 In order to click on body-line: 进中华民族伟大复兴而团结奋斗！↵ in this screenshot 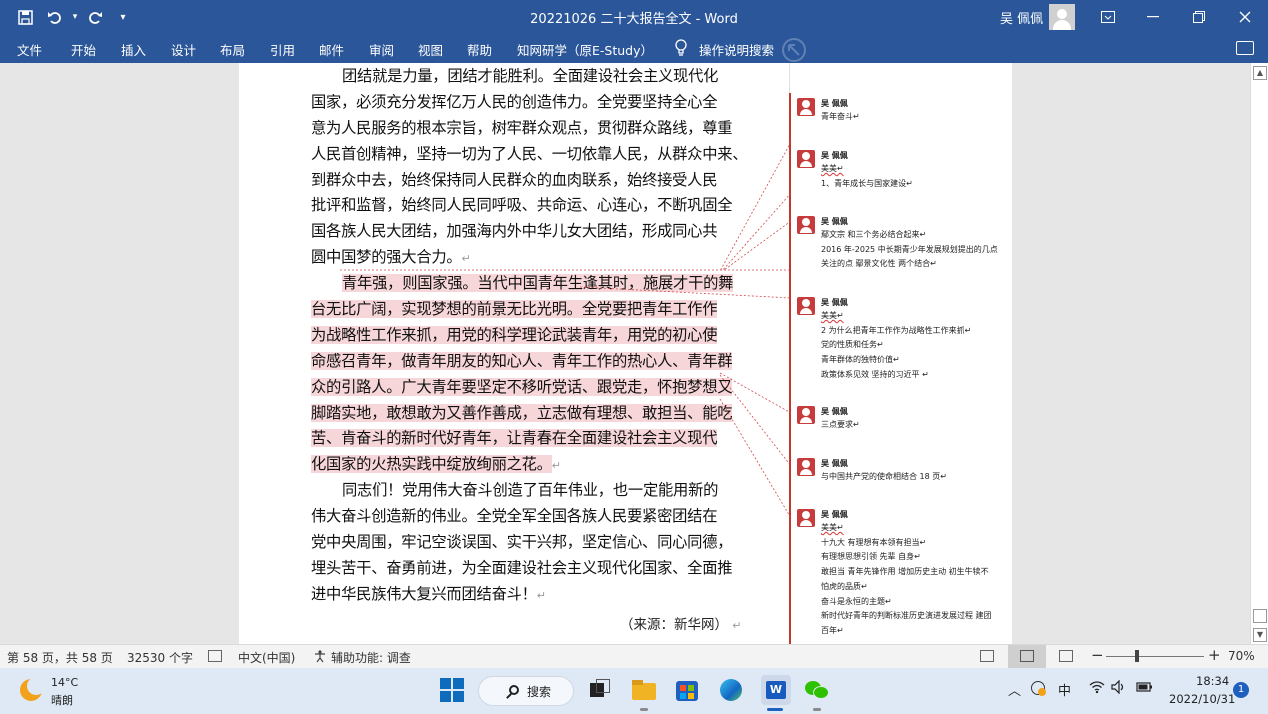, I will do `click(515, 595)`.